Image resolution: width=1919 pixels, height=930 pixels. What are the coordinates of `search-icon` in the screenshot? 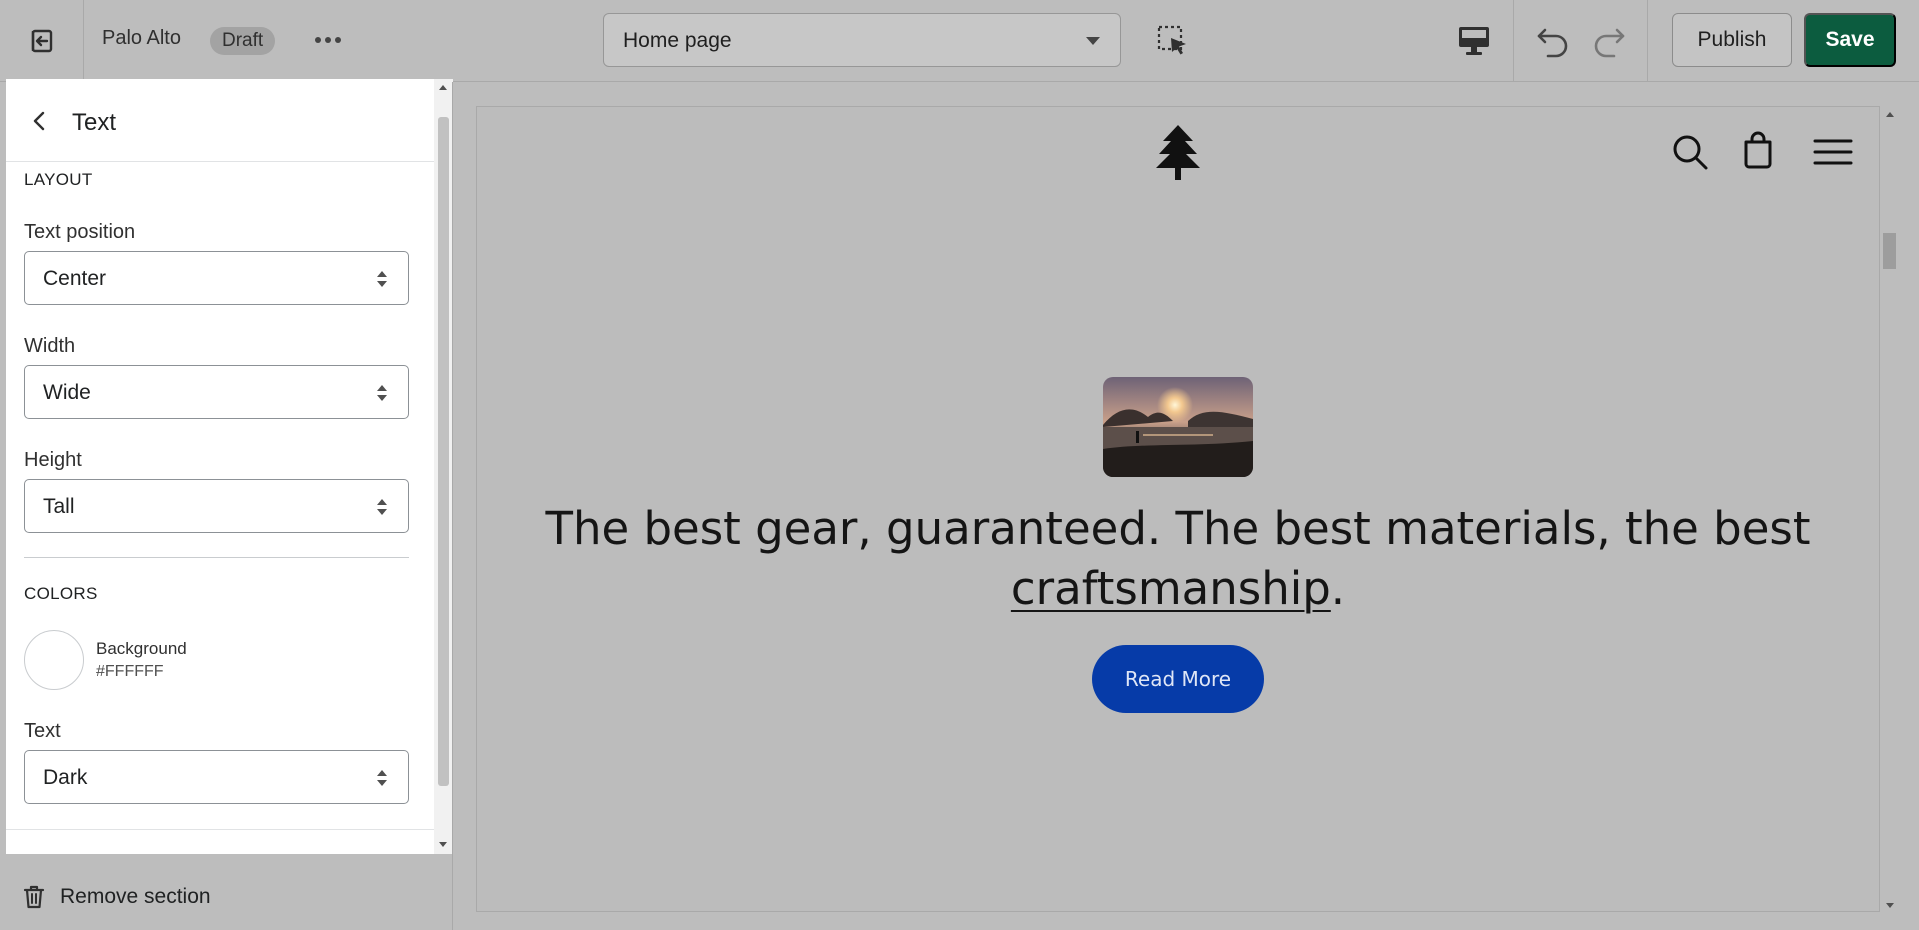 It's located at (1690, 152).